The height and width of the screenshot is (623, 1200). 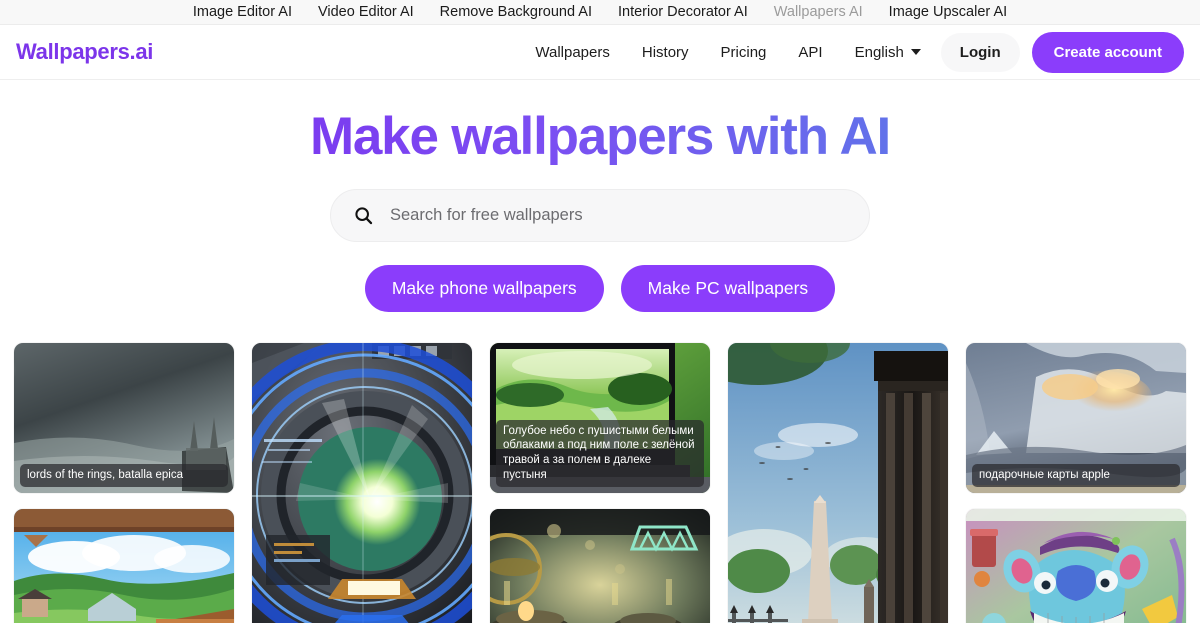 I want to click on search-icon, so click(x=363, y=215).